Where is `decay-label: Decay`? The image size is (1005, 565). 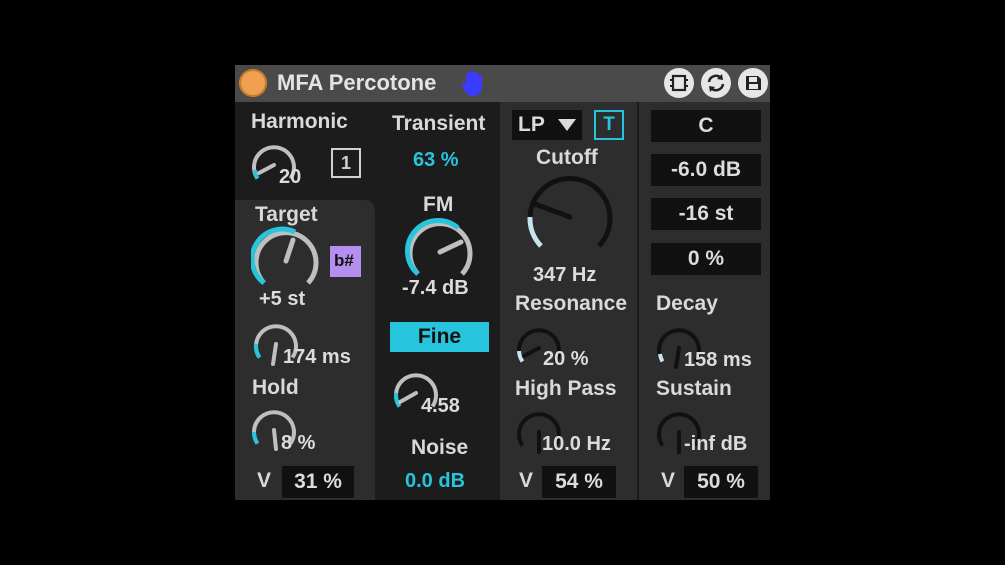
decay-label: Decay is located at coordinates (687, 303).